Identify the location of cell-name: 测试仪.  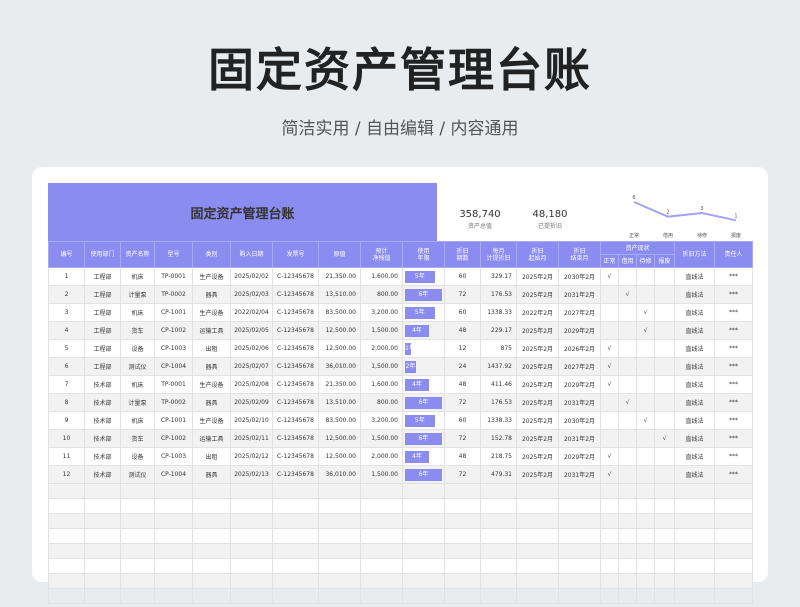
(137, 366).